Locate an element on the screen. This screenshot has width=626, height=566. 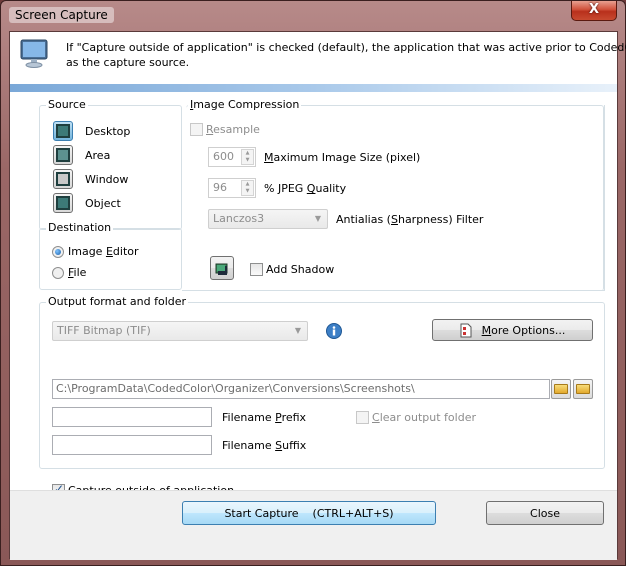
close-button: Close is located at coordinates (545, 513).